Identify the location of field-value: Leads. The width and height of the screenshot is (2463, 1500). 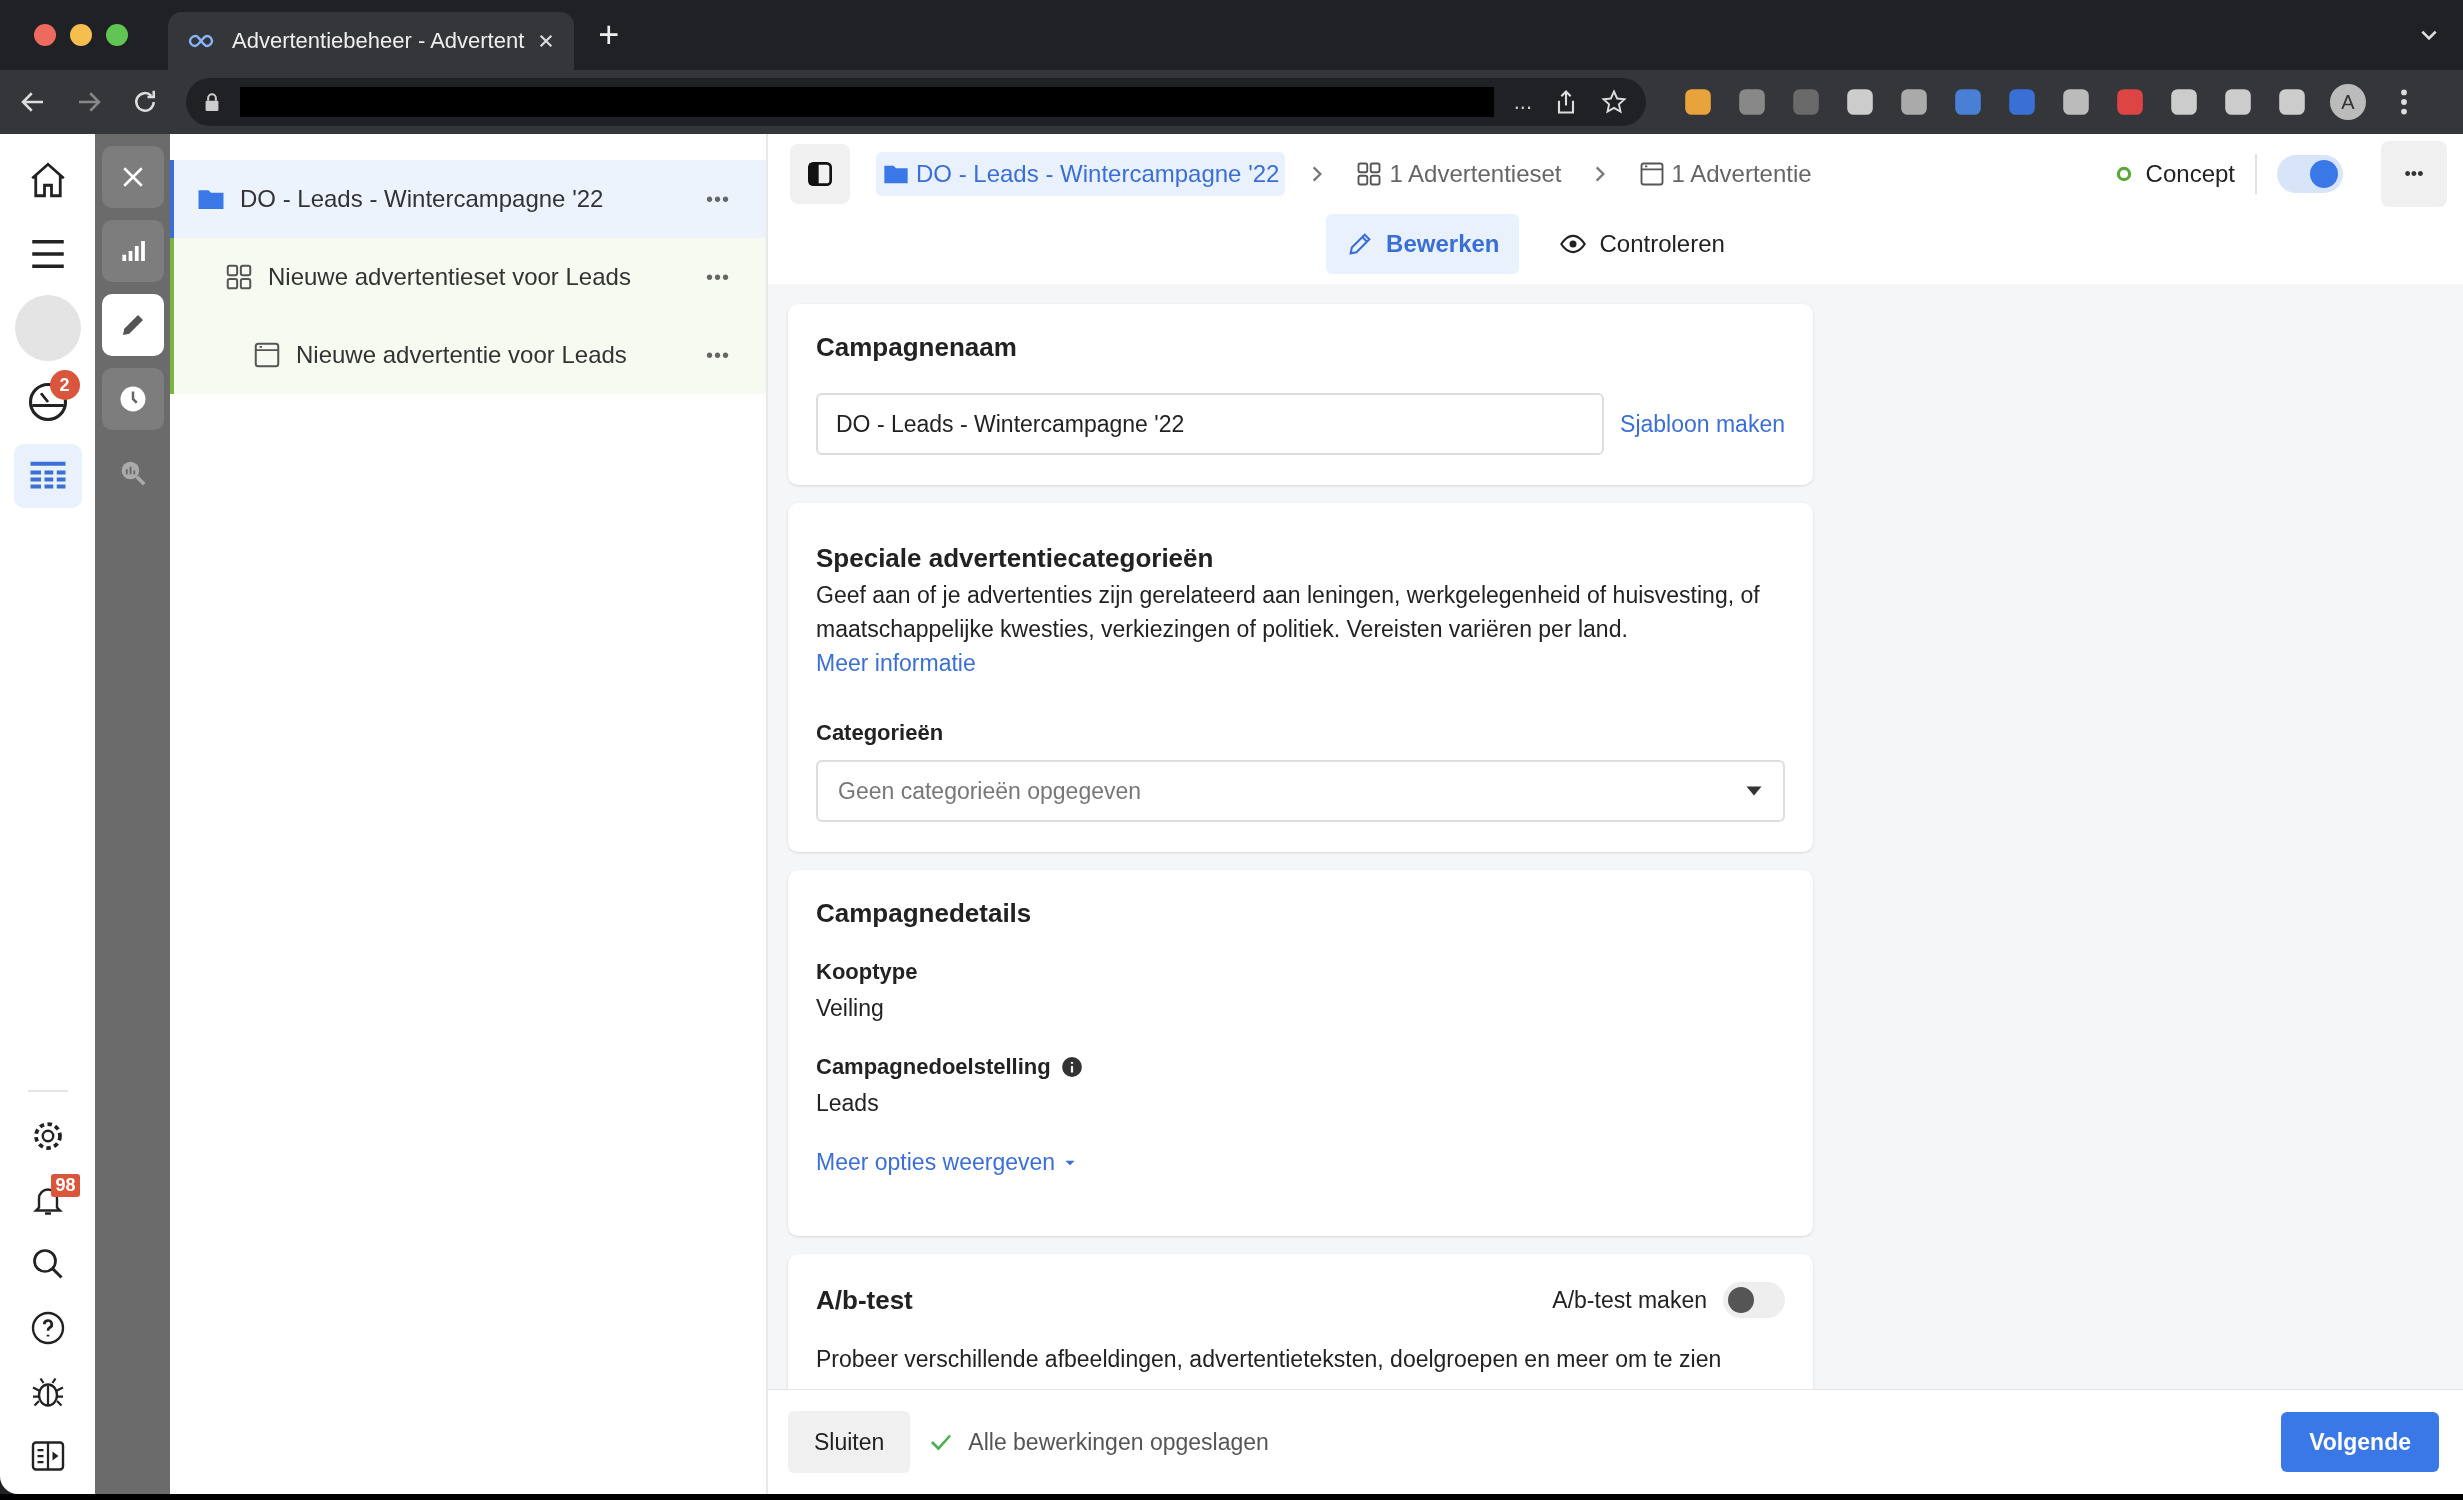
(848, 1103).